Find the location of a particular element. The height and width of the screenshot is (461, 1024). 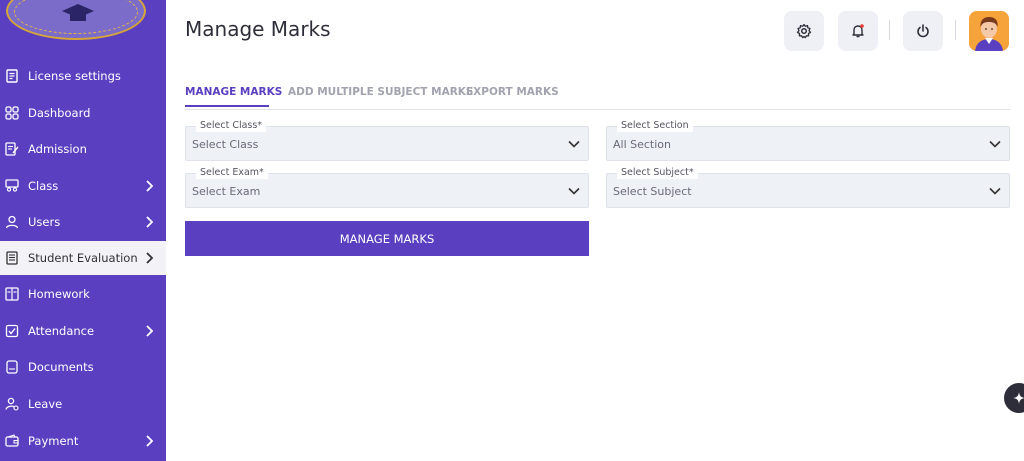

dashboard-icon is located at coordinates (12, 113).